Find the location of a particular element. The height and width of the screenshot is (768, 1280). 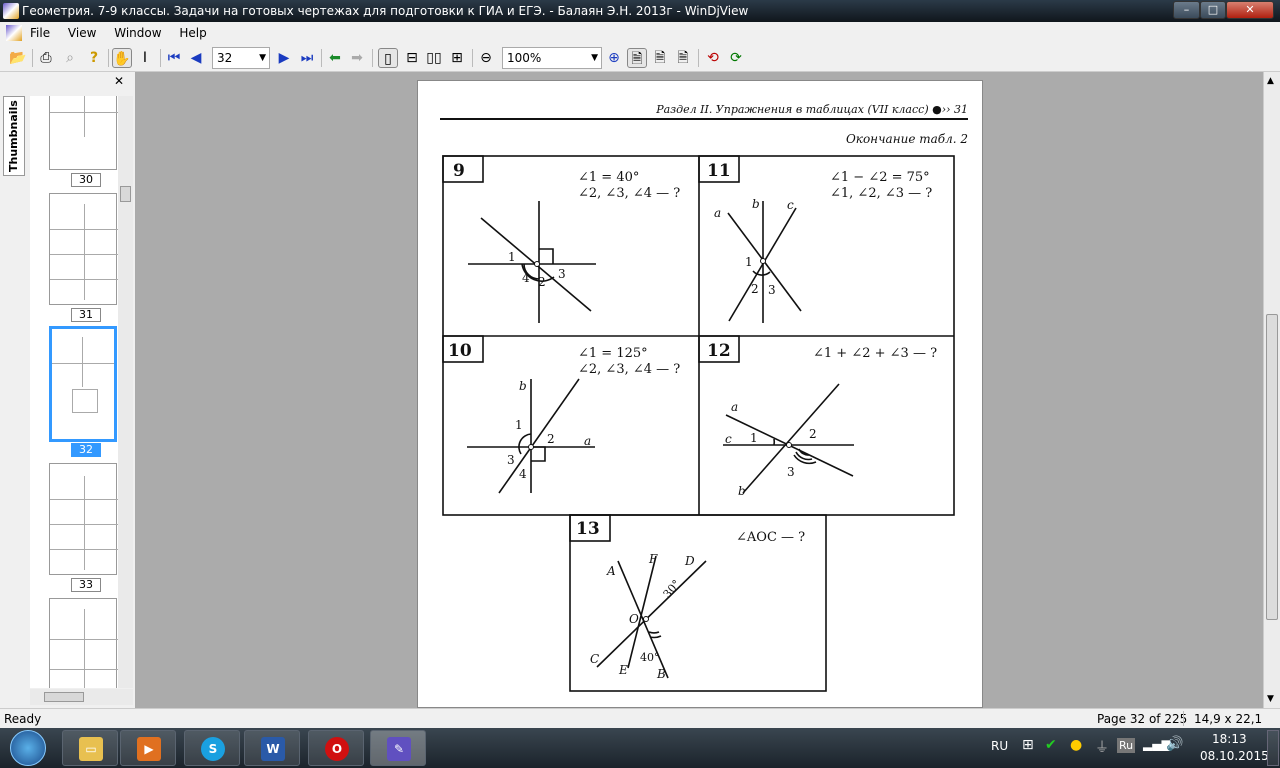

fit-page-icon: 🗎 is located at coordinates (683, 58).